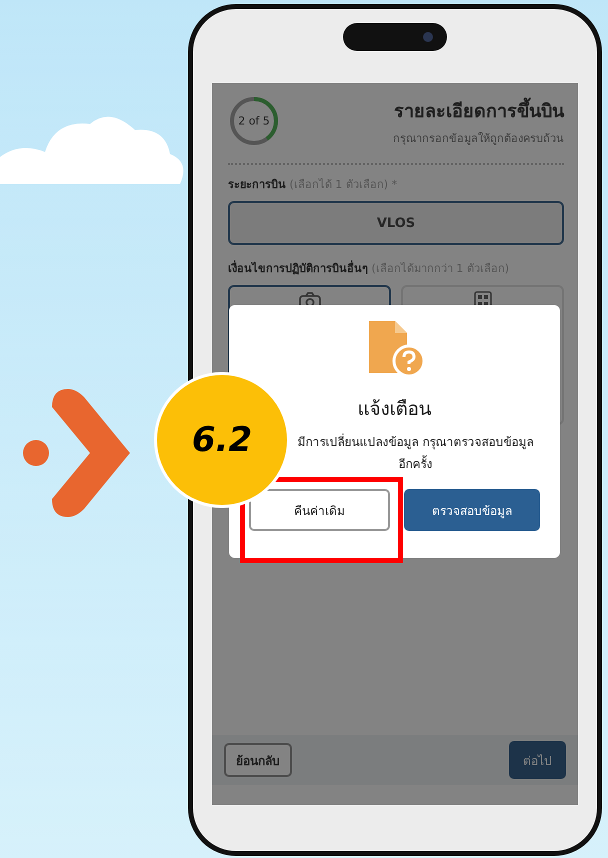 The image size is (608, 858). Describe the element at coordinates (254, 121) in the screenshot. I see `step-counter: 2 of 5` at that location.